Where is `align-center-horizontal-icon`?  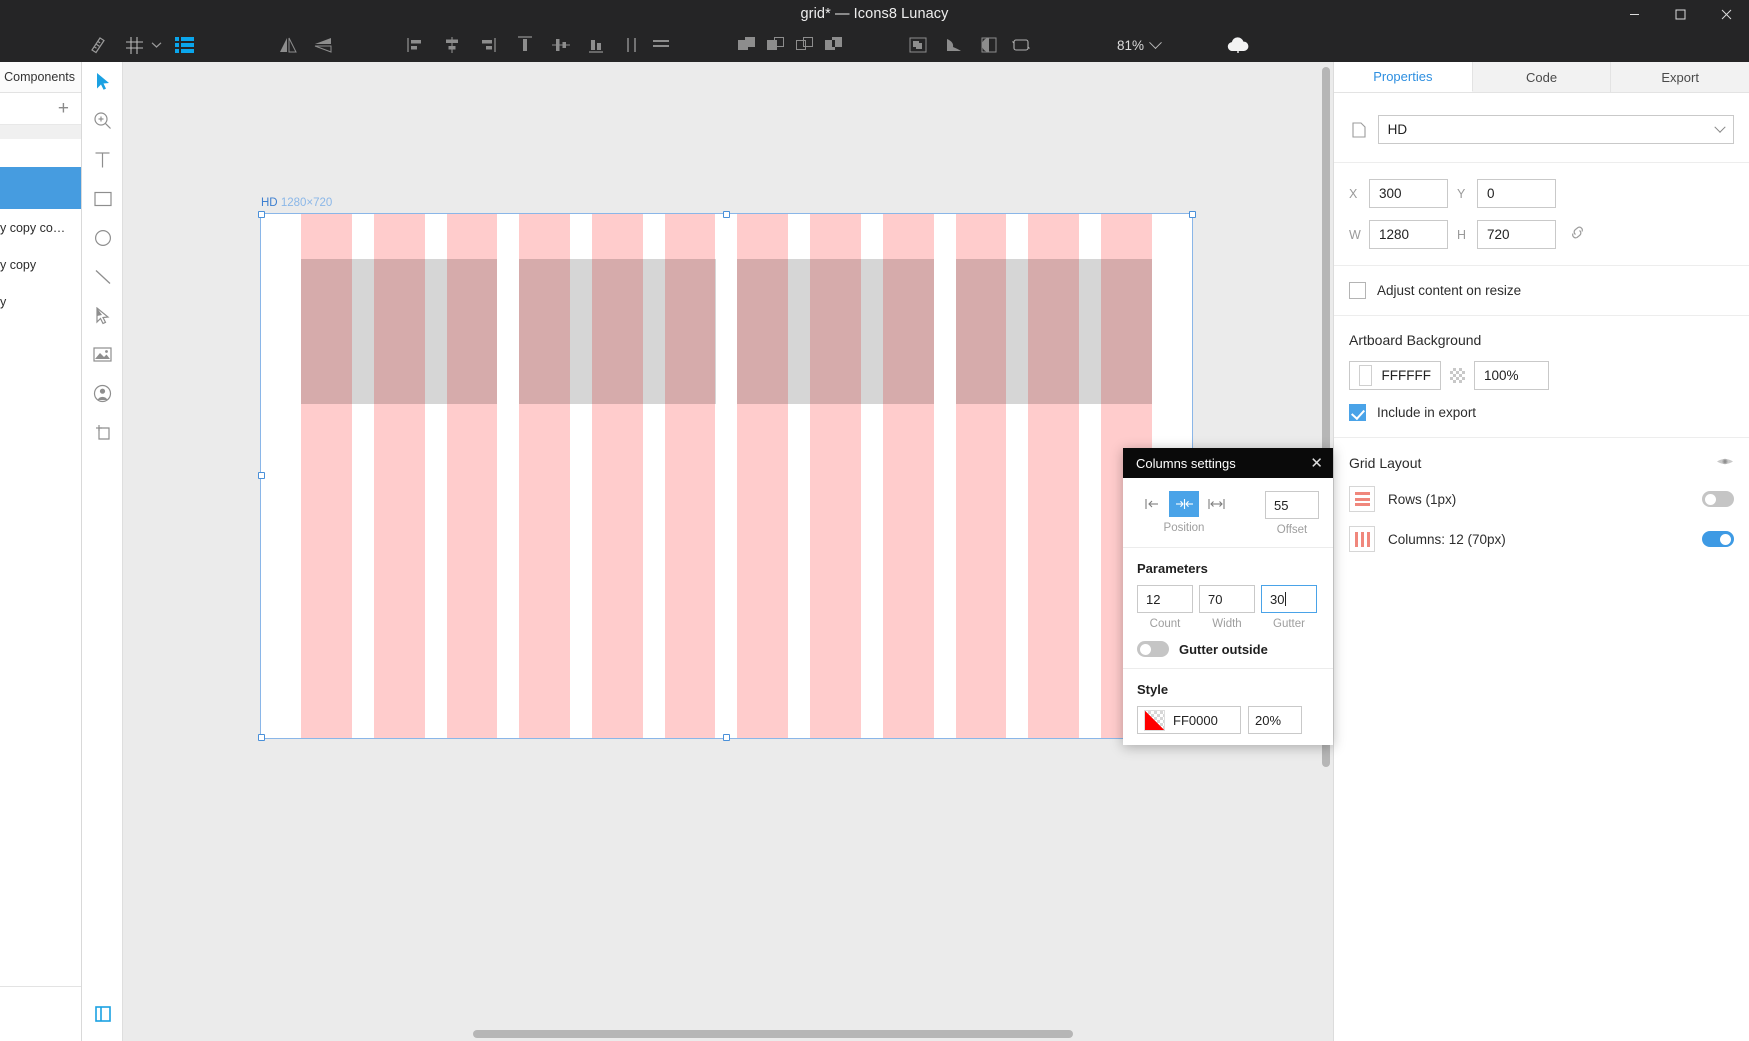 align-center-horizontal-icon is located at coordinates (452, 45).